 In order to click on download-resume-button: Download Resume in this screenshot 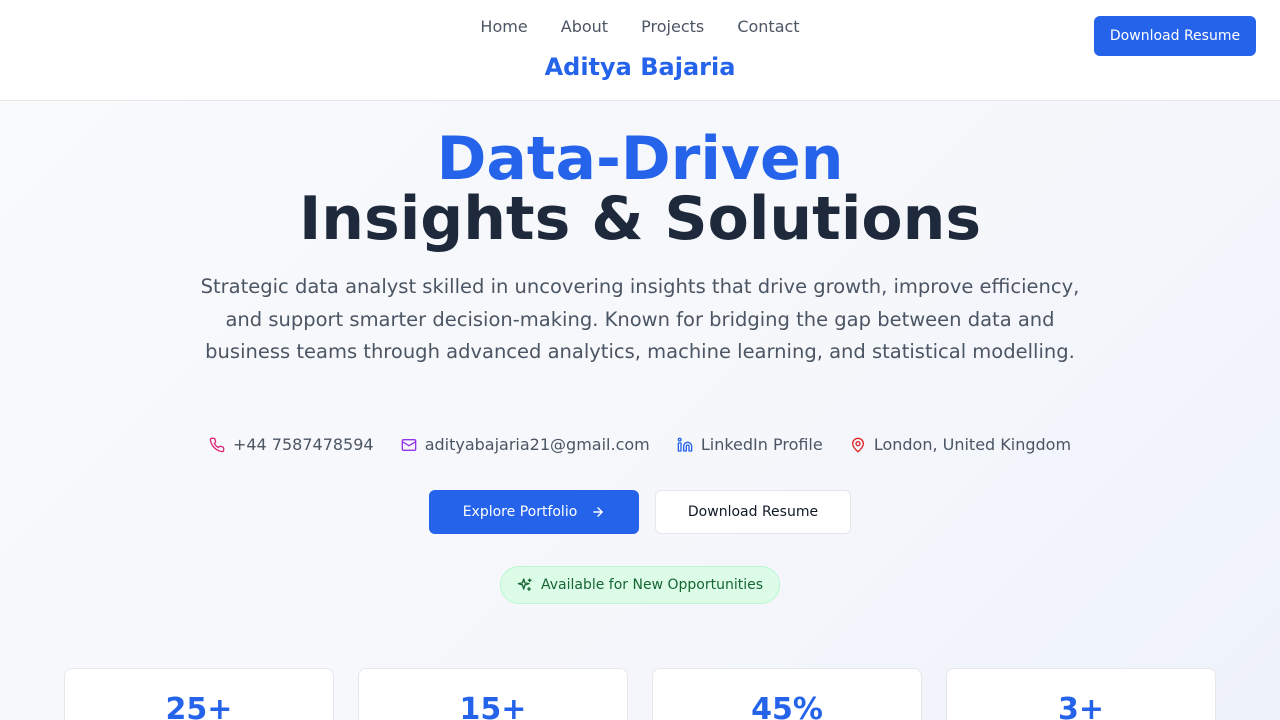, I will do `click(753, 512)`.